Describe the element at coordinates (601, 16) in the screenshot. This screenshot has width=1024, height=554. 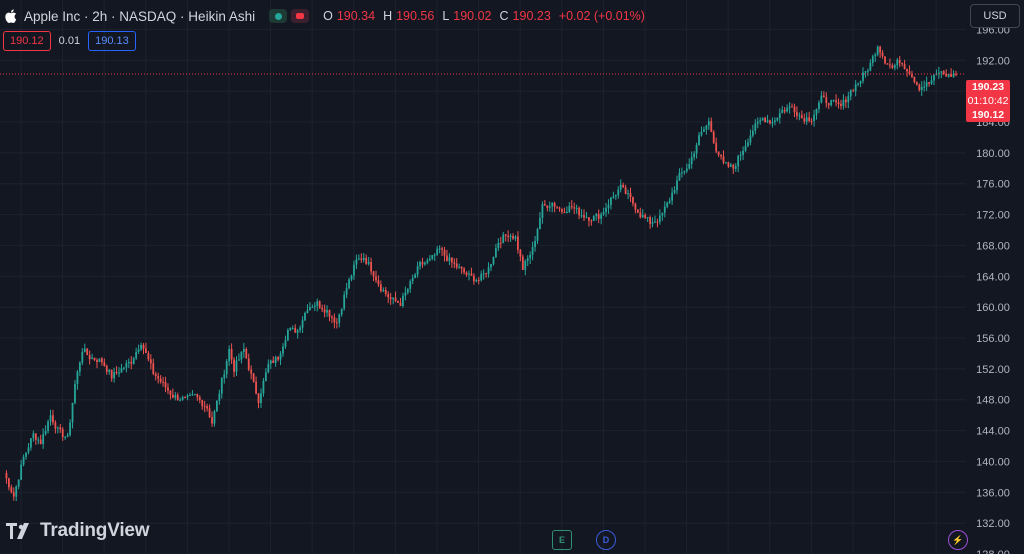
I see `price-change: +0.02 (+0.01%)` at that location.